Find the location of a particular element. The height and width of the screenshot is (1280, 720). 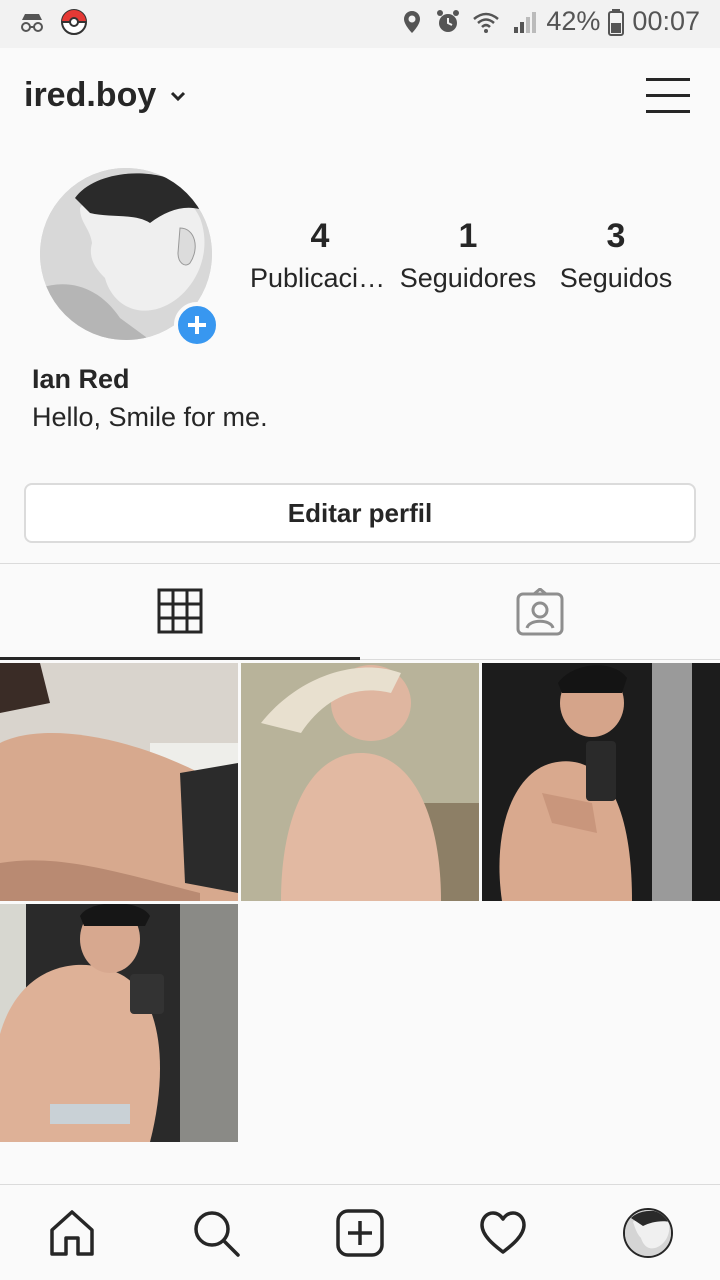

tagged-icon is located at coordinates (540, 611).